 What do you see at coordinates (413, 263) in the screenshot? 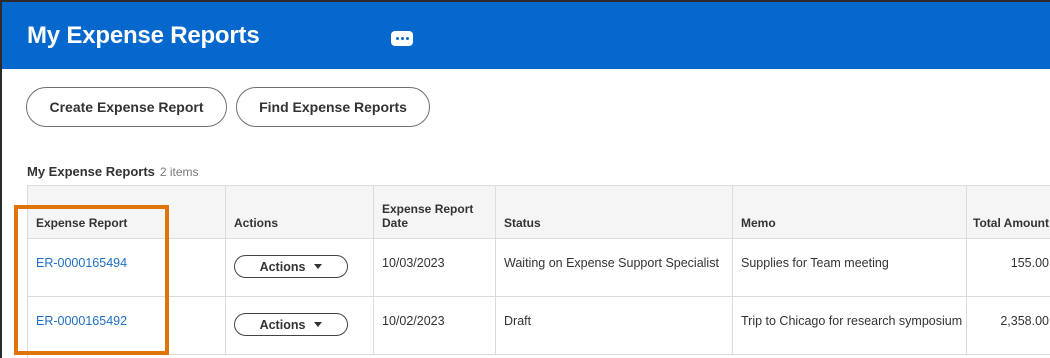
I see `report-date: 10/03/2023` at bounding box center [413, 263].